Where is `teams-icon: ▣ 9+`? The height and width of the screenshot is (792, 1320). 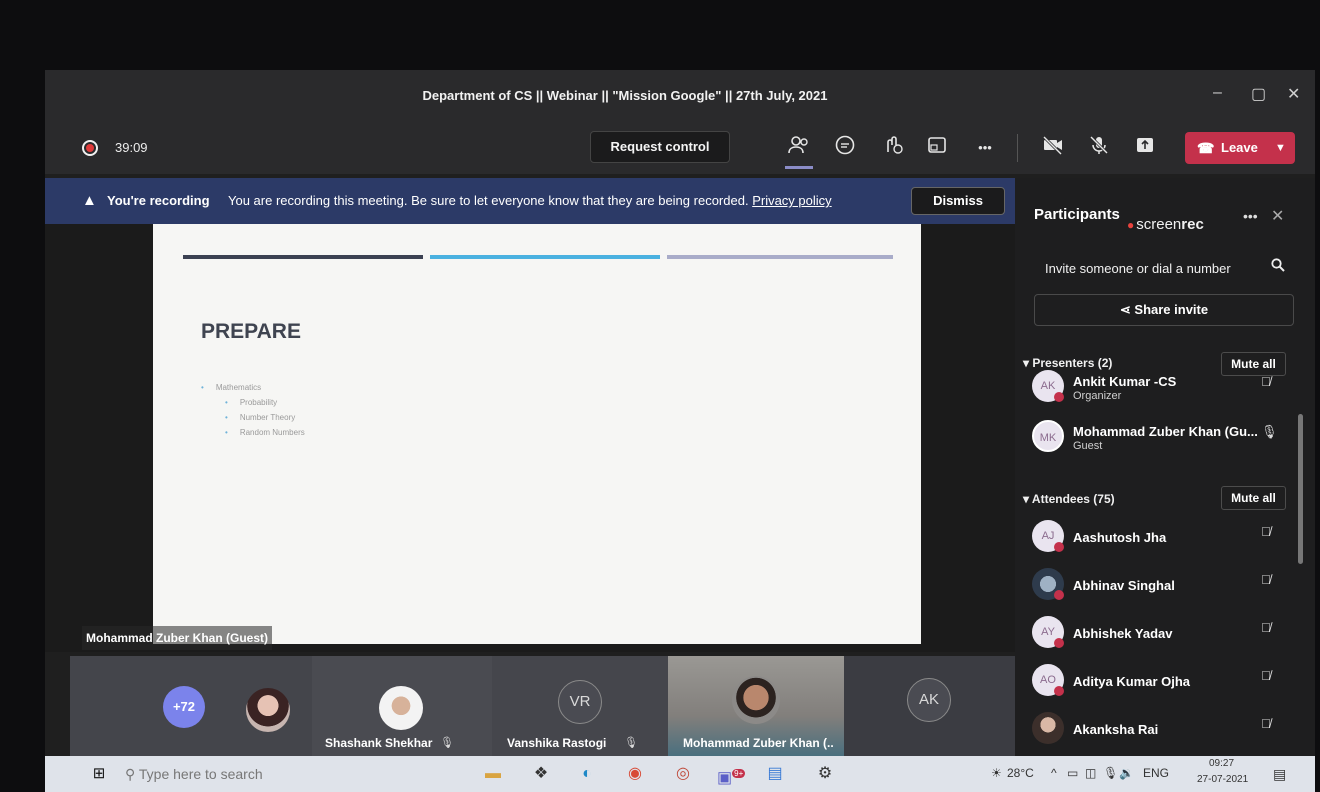
teams-icon: ▣ 9+ is located at coordinates (731, 774).